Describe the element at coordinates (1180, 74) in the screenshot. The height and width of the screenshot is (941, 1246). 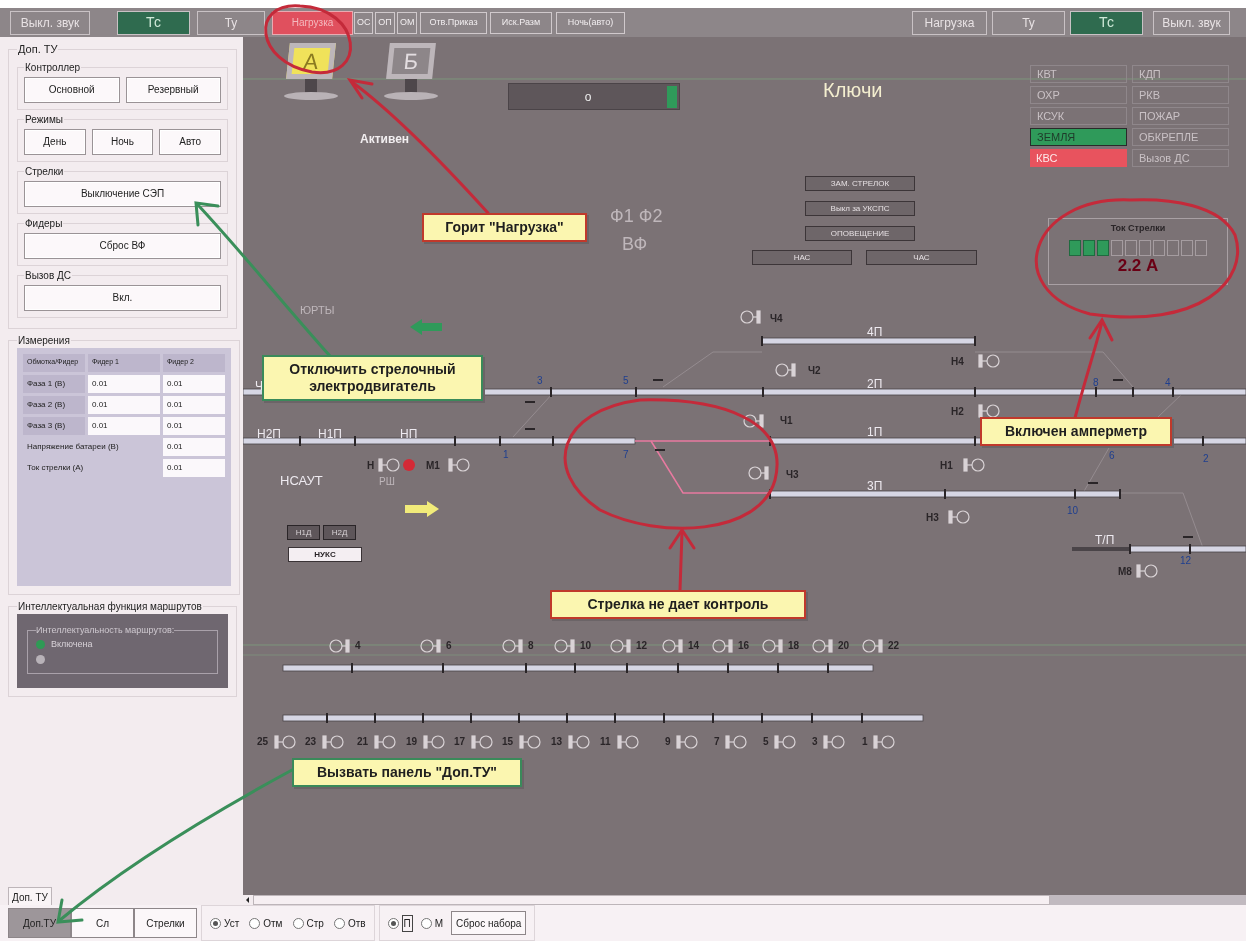
I see `key-indicator: КДП` at that location.